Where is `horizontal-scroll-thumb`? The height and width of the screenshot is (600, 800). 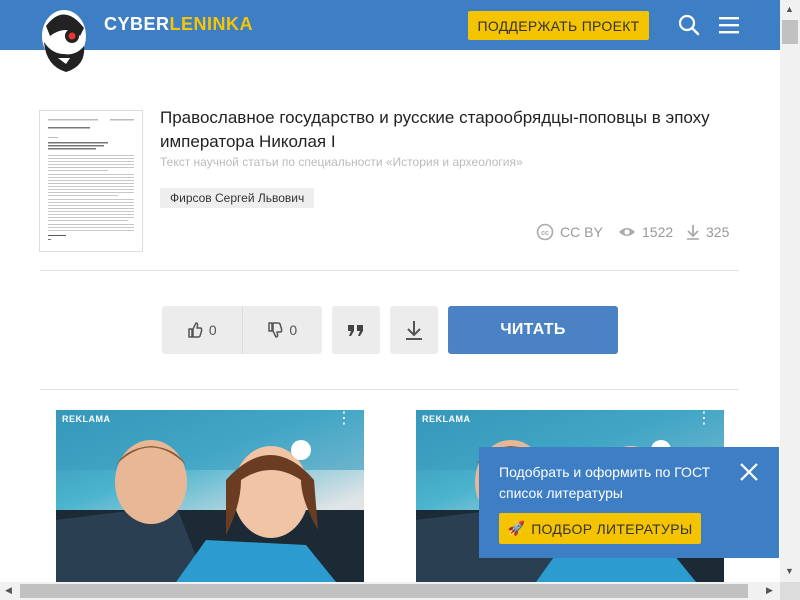
horizontal-scroll-thumb is located at coordinates (384, 591).